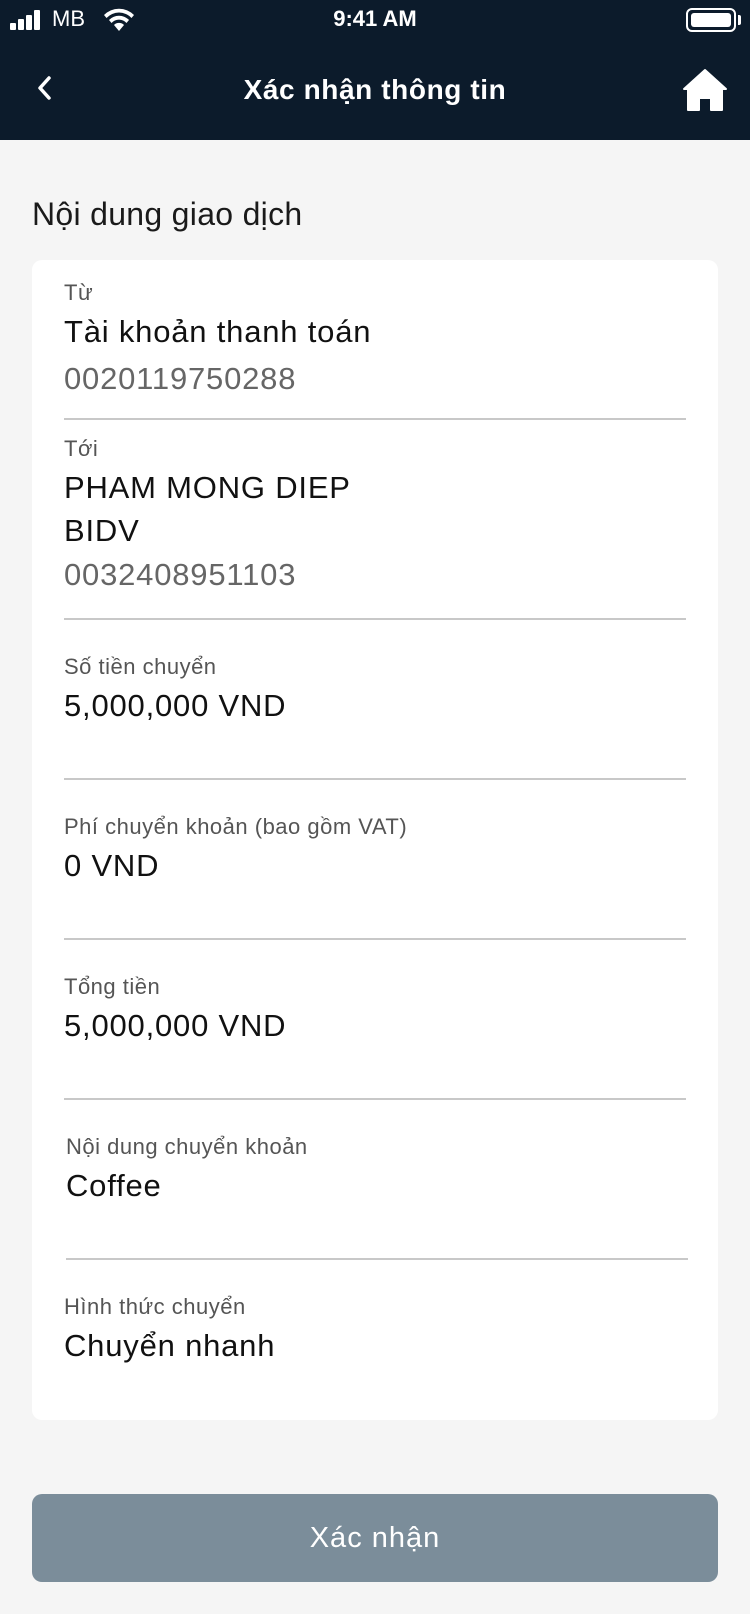 The width and height of the screenshot is (750, 1614). What do you see at coordinates (167, 214) in the screenshot?
I see `section-title: Nội dung giao dịch` at bounding box center [167, 214].